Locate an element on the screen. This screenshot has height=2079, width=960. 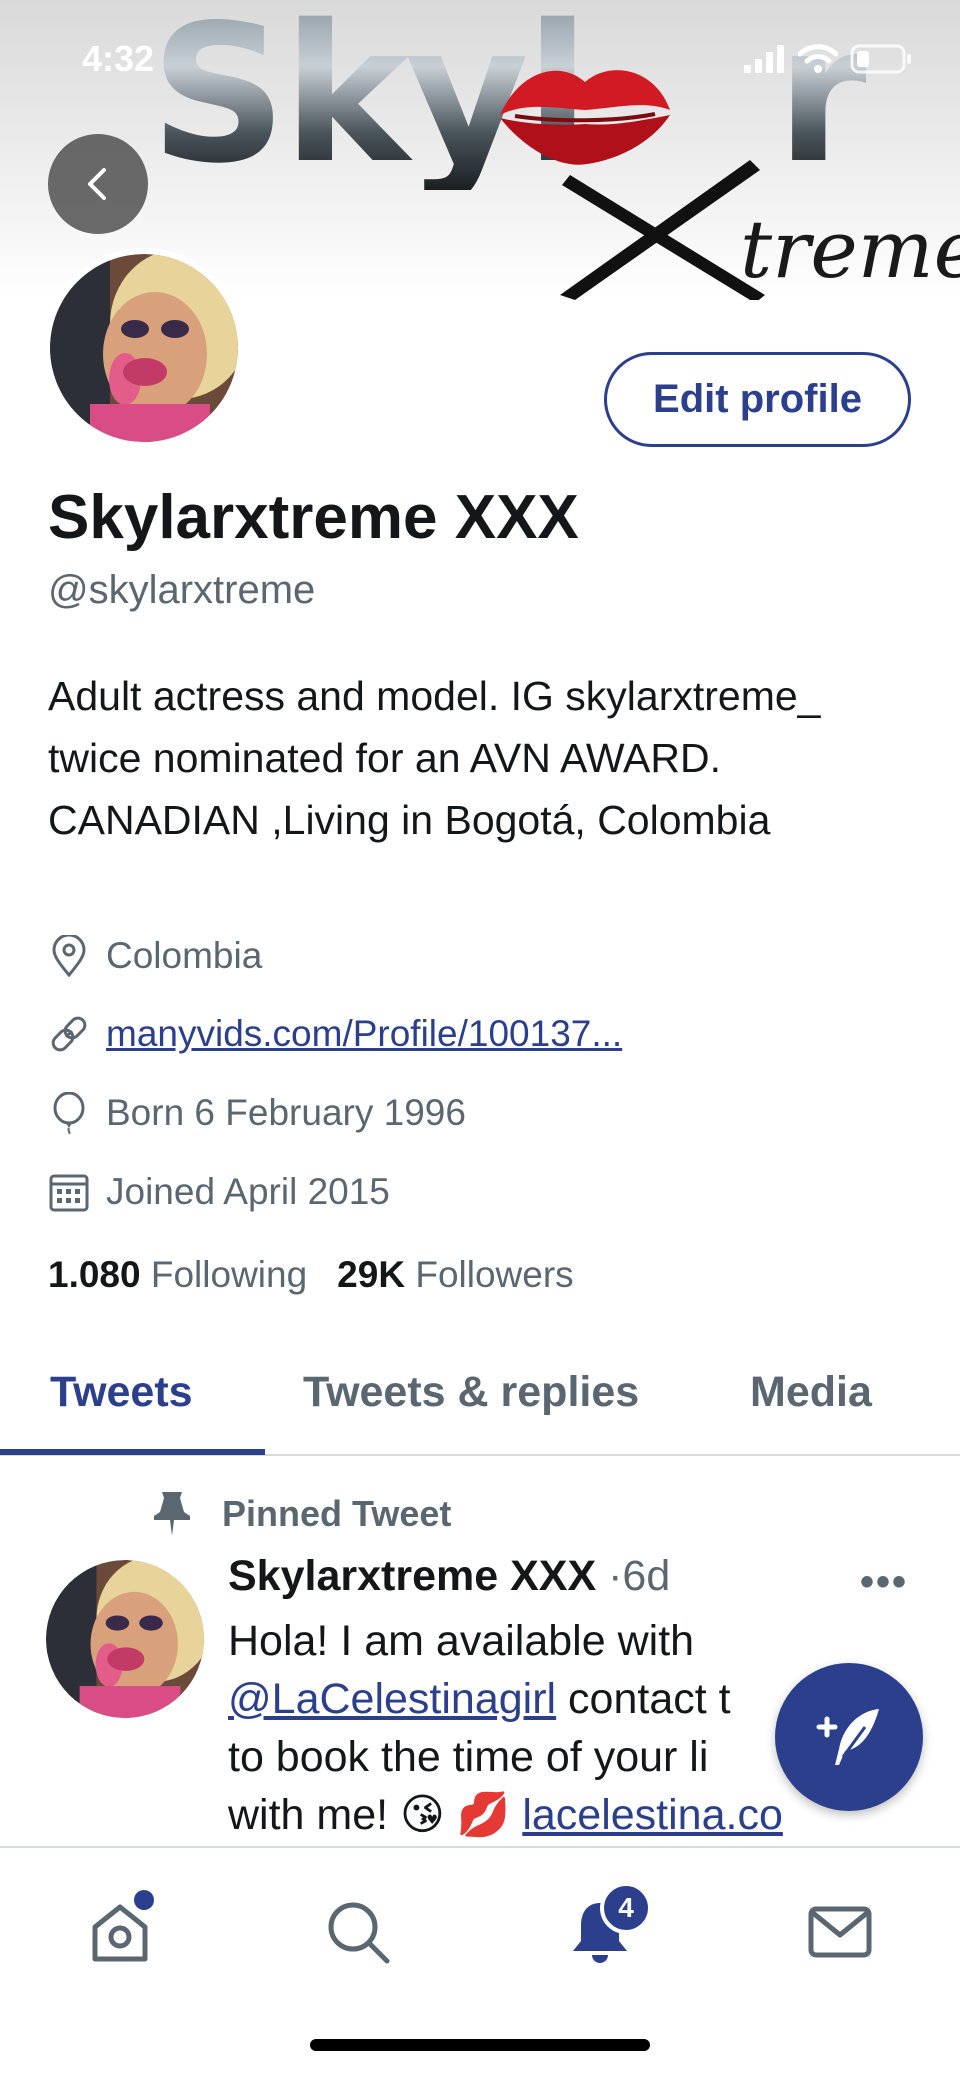
followers-link: 29K Followers is located at coordinates (455, 1275).